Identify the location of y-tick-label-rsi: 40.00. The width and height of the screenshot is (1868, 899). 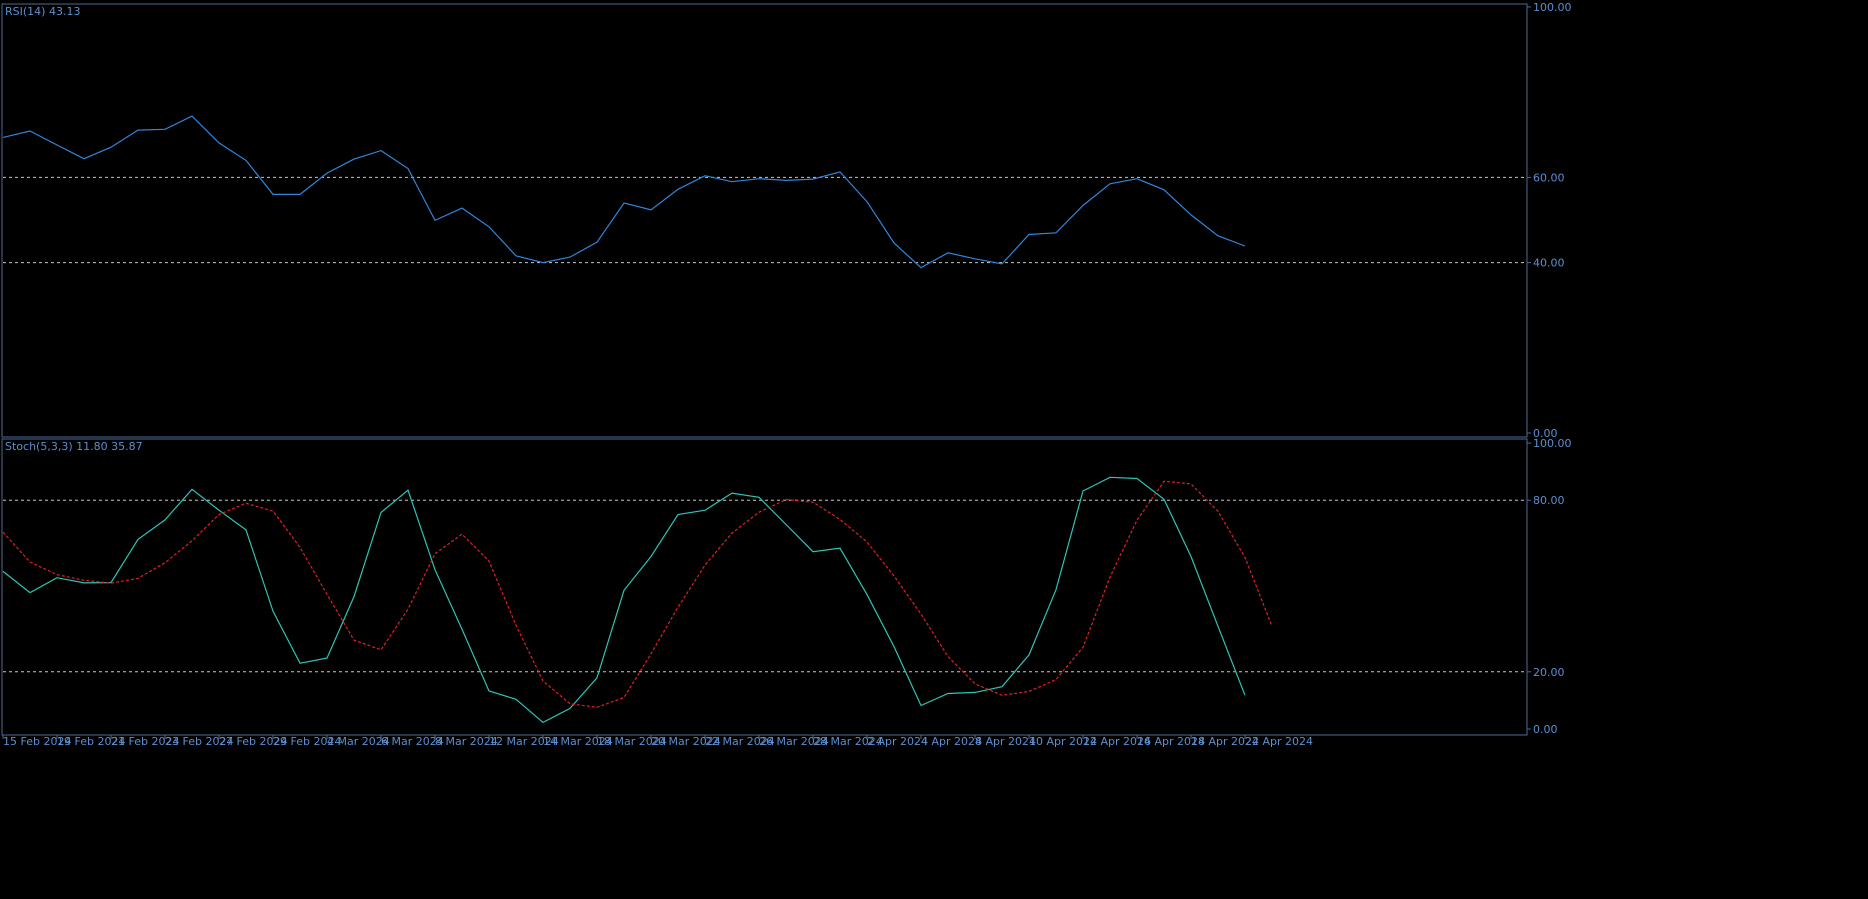
(1549, 263).